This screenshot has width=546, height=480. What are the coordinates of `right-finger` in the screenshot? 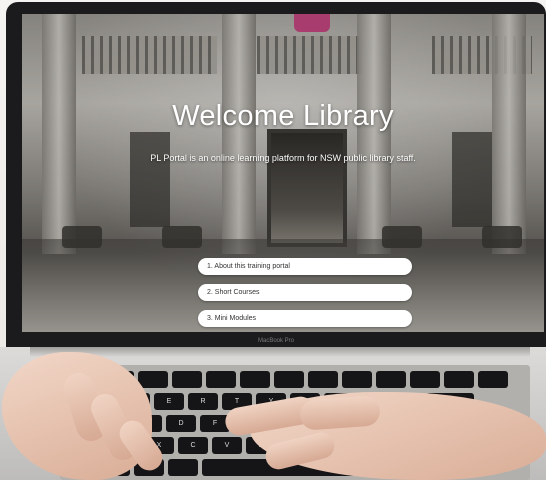 It's located at (340, 413).